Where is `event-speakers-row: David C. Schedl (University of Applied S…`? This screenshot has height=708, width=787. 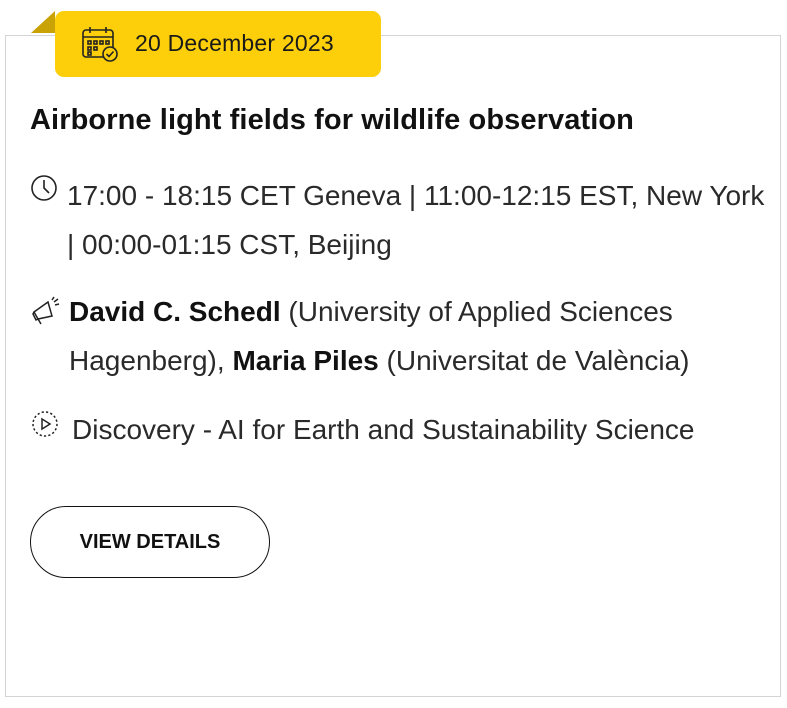 event-speakers-row: David C. Schedl (University of Applied S… is located at coordinates (394, 336).